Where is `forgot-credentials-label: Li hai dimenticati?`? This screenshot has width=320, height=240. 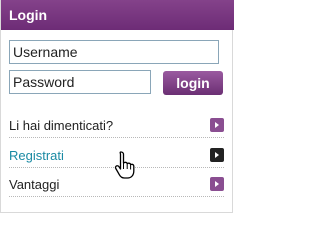 forgot-credentials-label: Li hai dimenticati? is located at coordinates (61, 125).